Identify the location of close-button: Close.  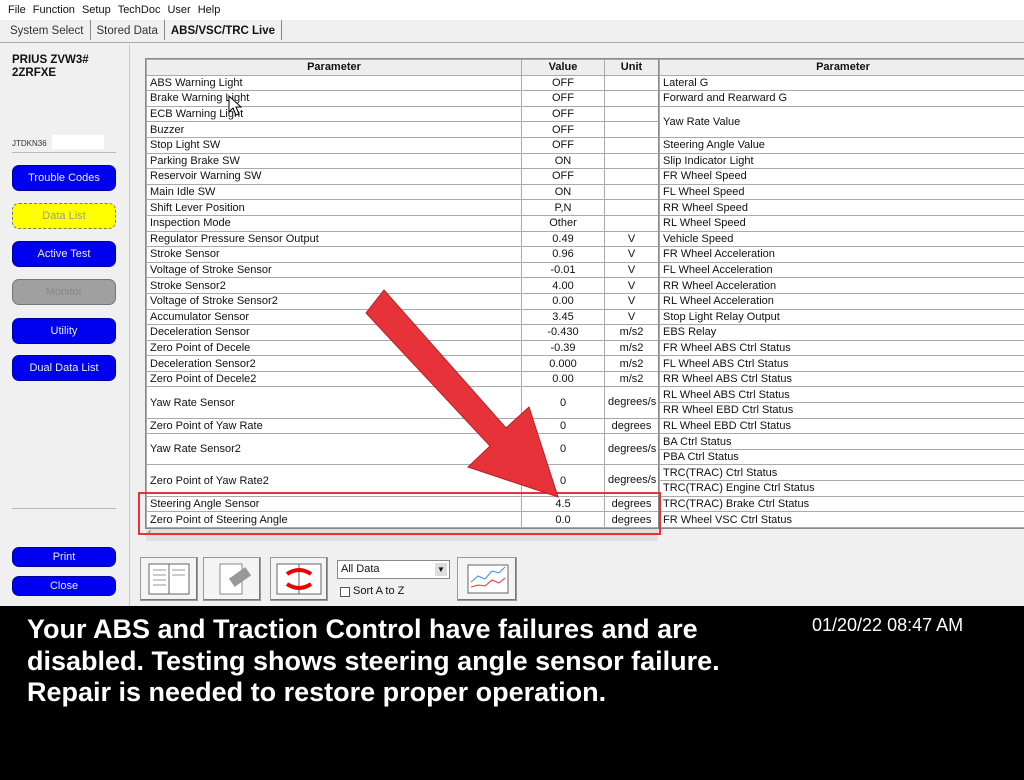
(64, 586).